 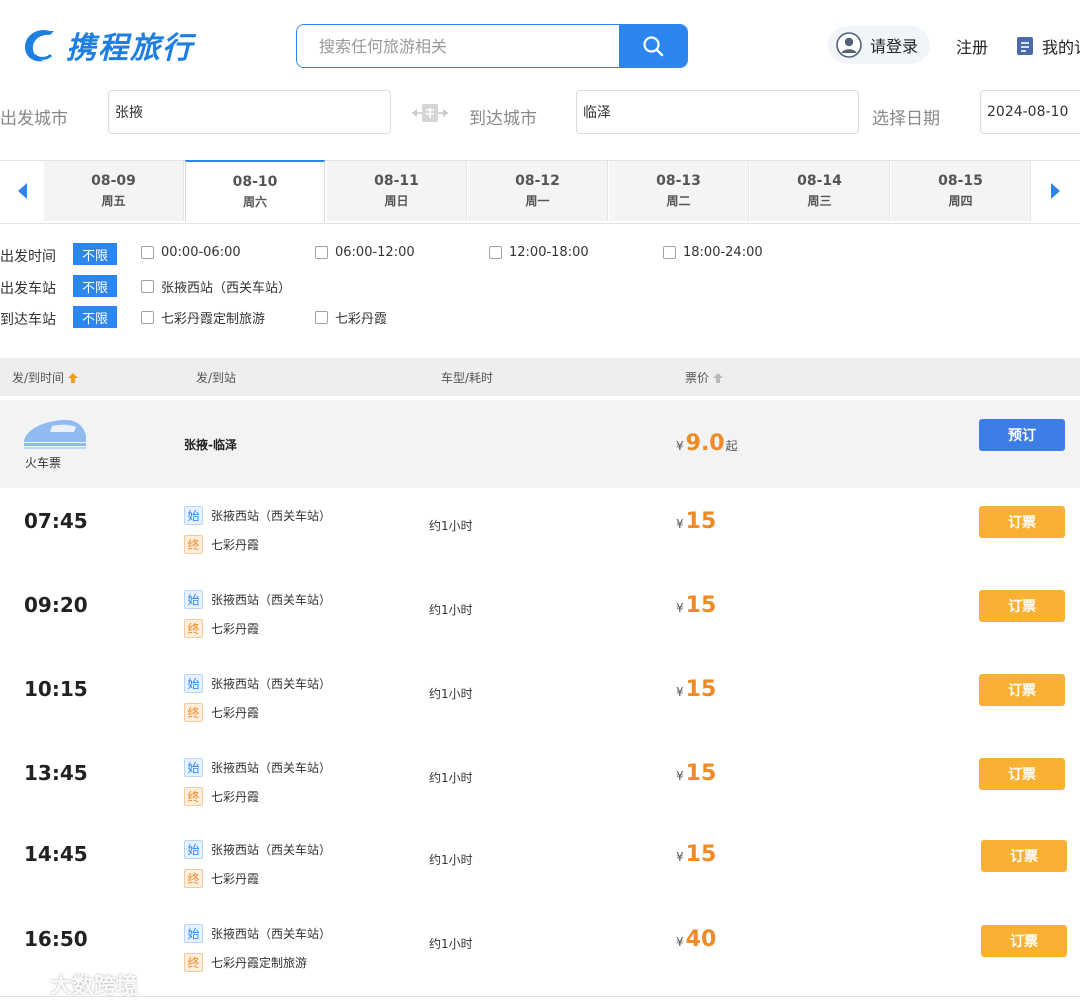 I want to click on date-input, so click(x=1030, y=112).